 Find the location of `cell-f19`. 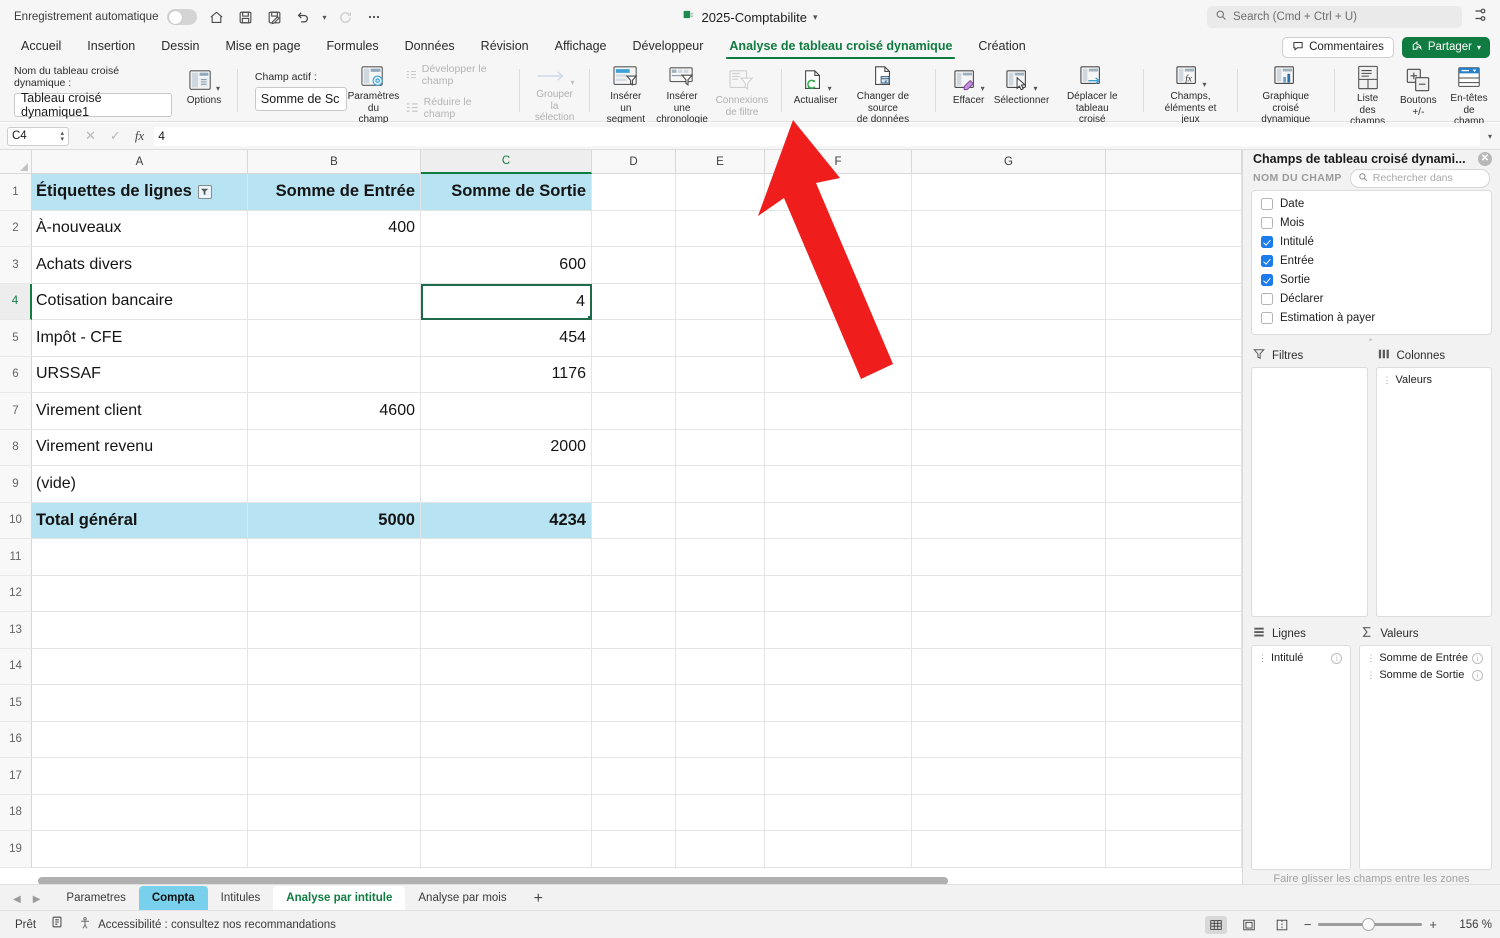

cell-f19 is located at coordinates (838, 849).